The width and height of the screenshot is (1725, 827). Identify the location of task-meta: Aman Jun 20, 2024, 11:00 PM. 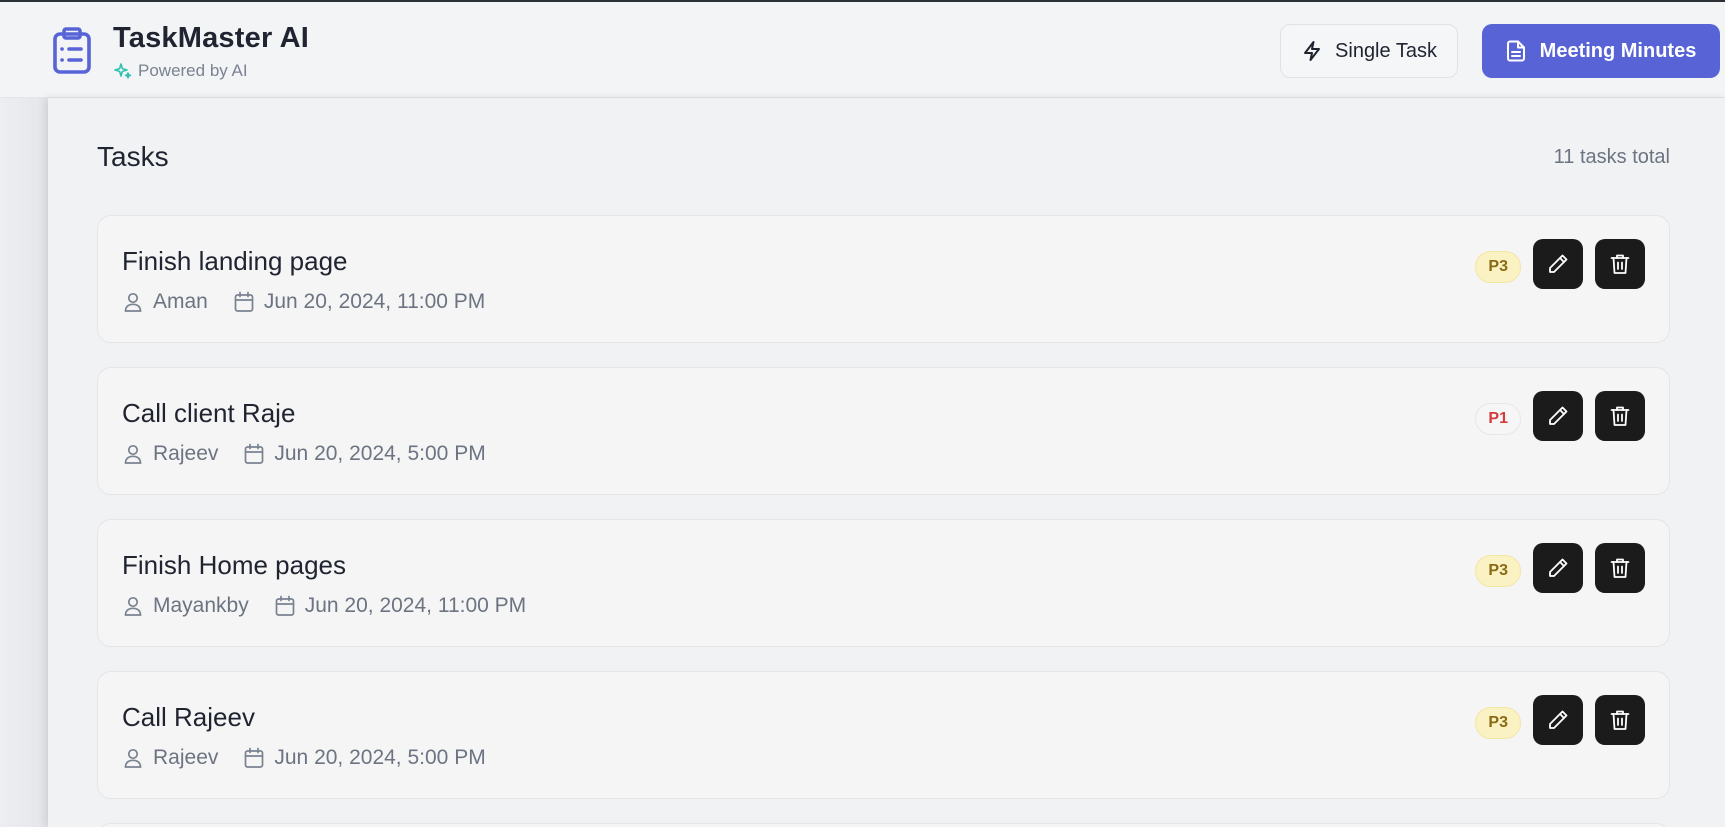
(316, 302).